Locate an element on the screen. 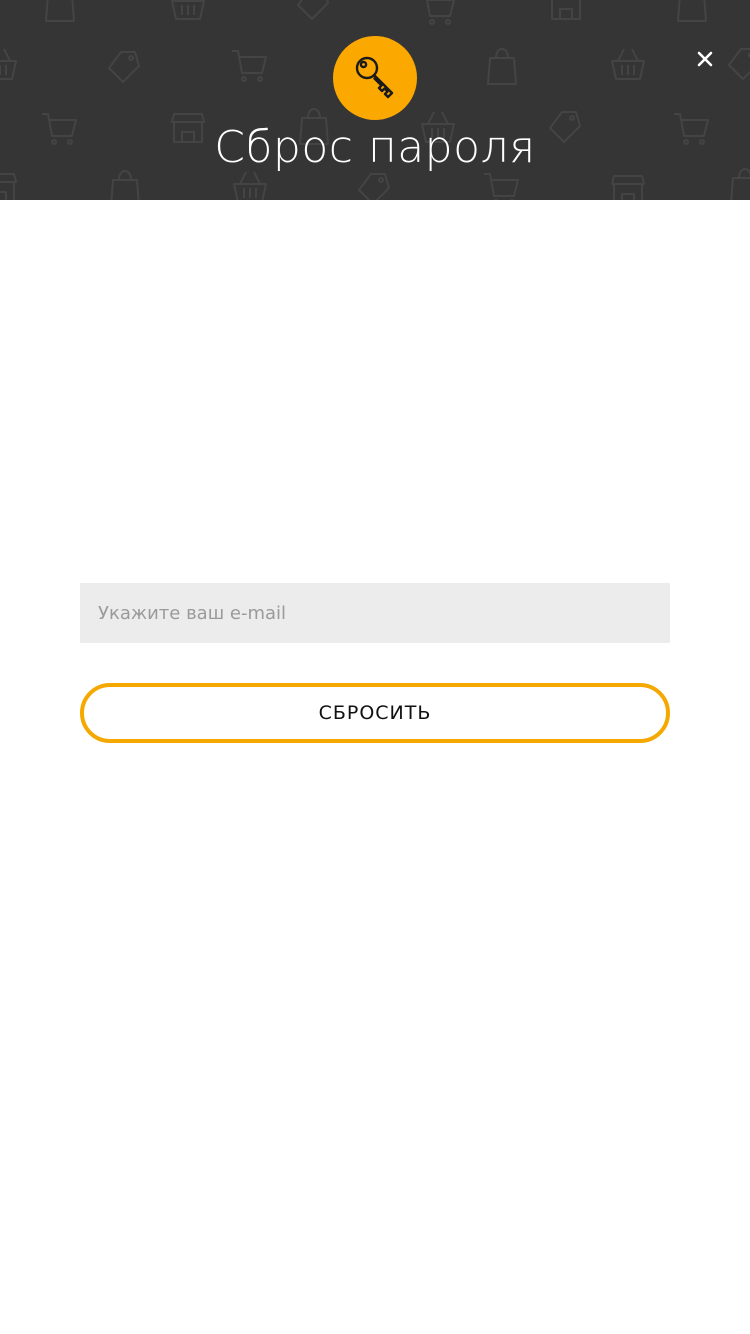 Image resolution: width=750 pixels, height=1334 pixels. key-icon is located at coordinates (375, 78).